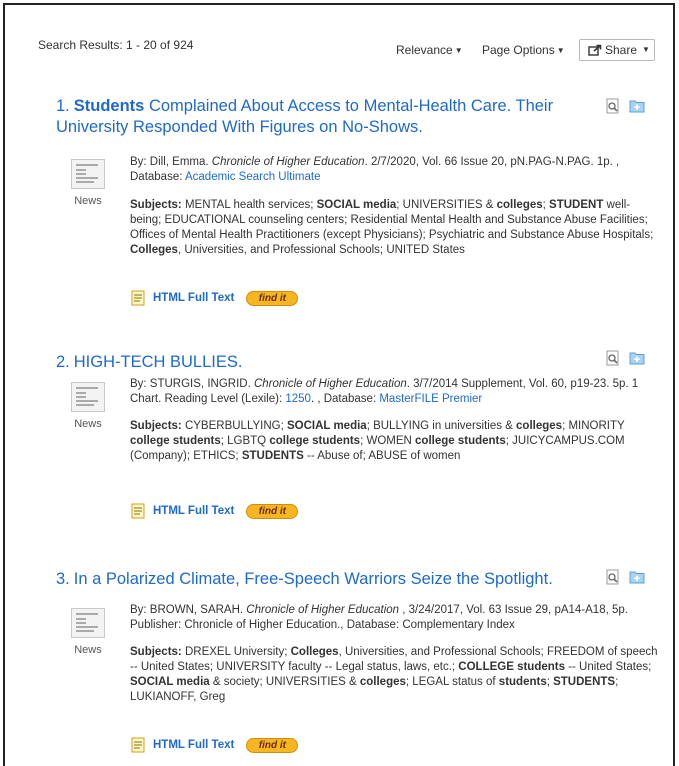  Describe the element at coordinates (424, 50) in the screenshot. I see `relevance-label: Relevance` at that location.